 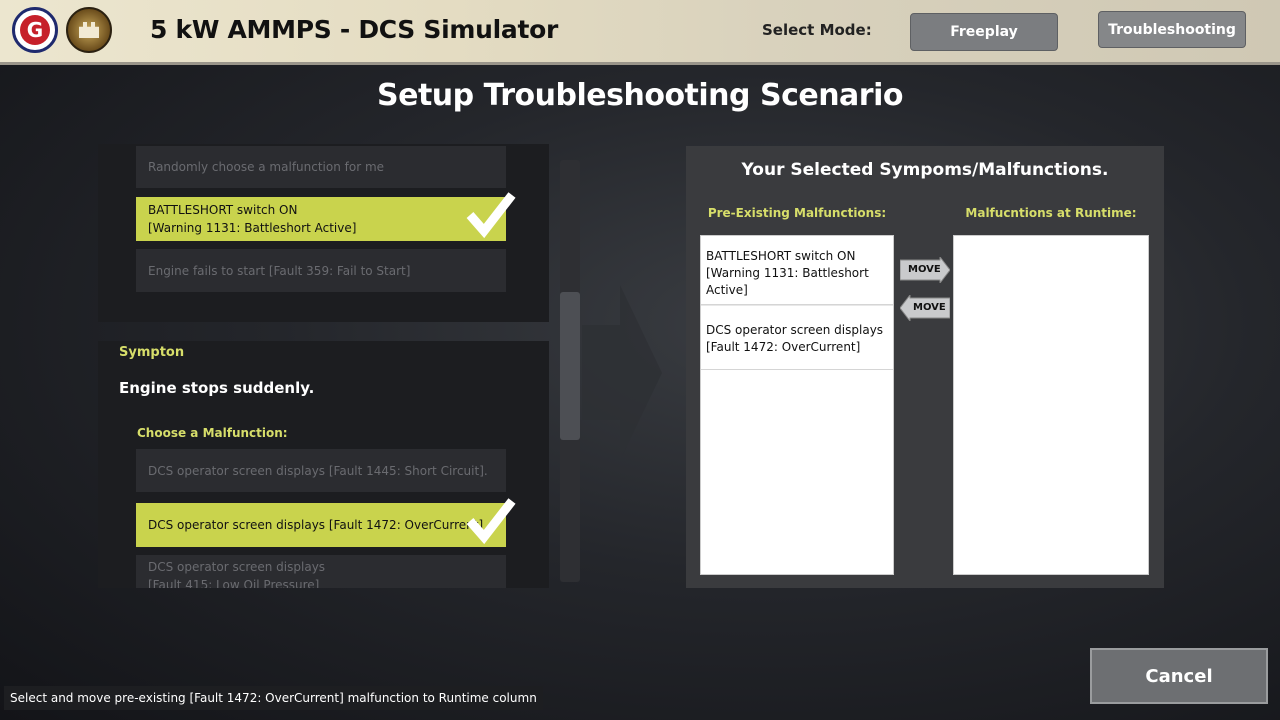 What do you see at coordinates (237, 567) in the screenshot?
I see `option-label-line1: DCS operator screen displays` at bounding box center [237, 567].